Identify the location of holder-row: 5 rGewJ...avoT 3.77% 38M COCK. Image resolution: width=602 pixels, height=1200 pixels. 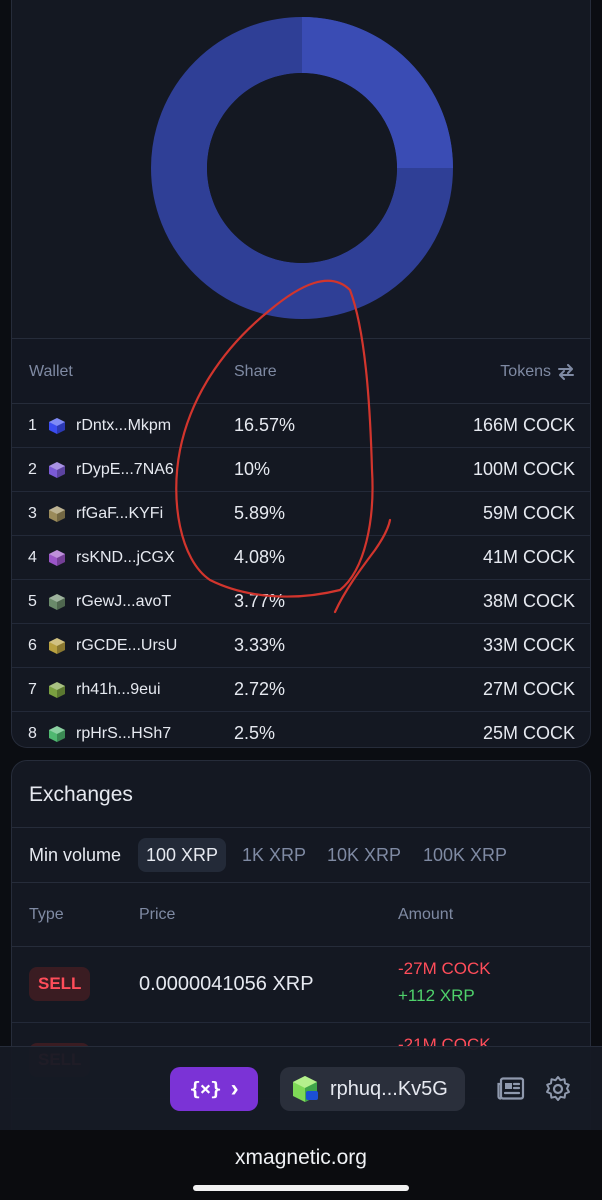
(301, 602).